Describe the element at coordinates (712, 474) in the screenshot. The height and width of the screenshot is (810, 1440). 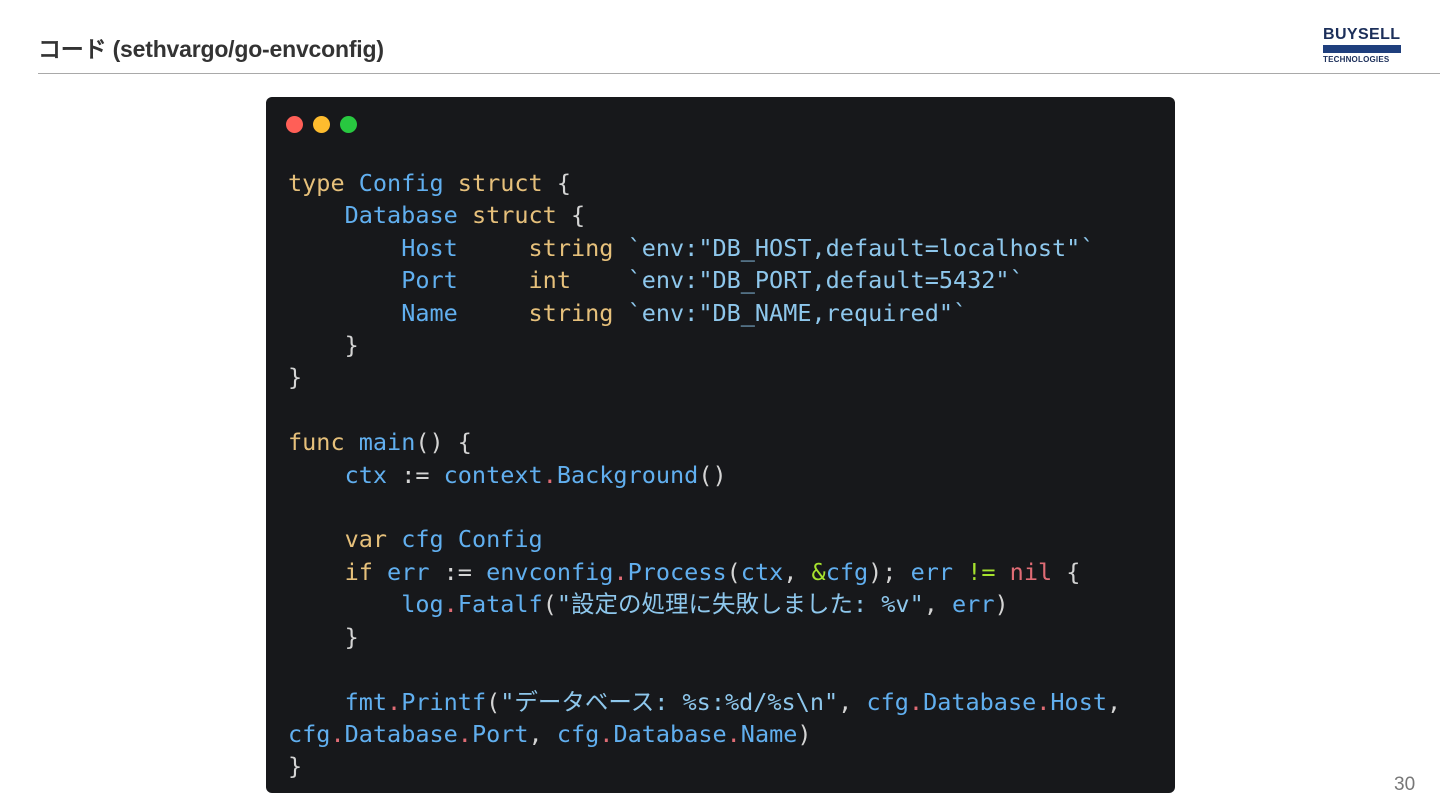
I see `code-token: ()` at that location.